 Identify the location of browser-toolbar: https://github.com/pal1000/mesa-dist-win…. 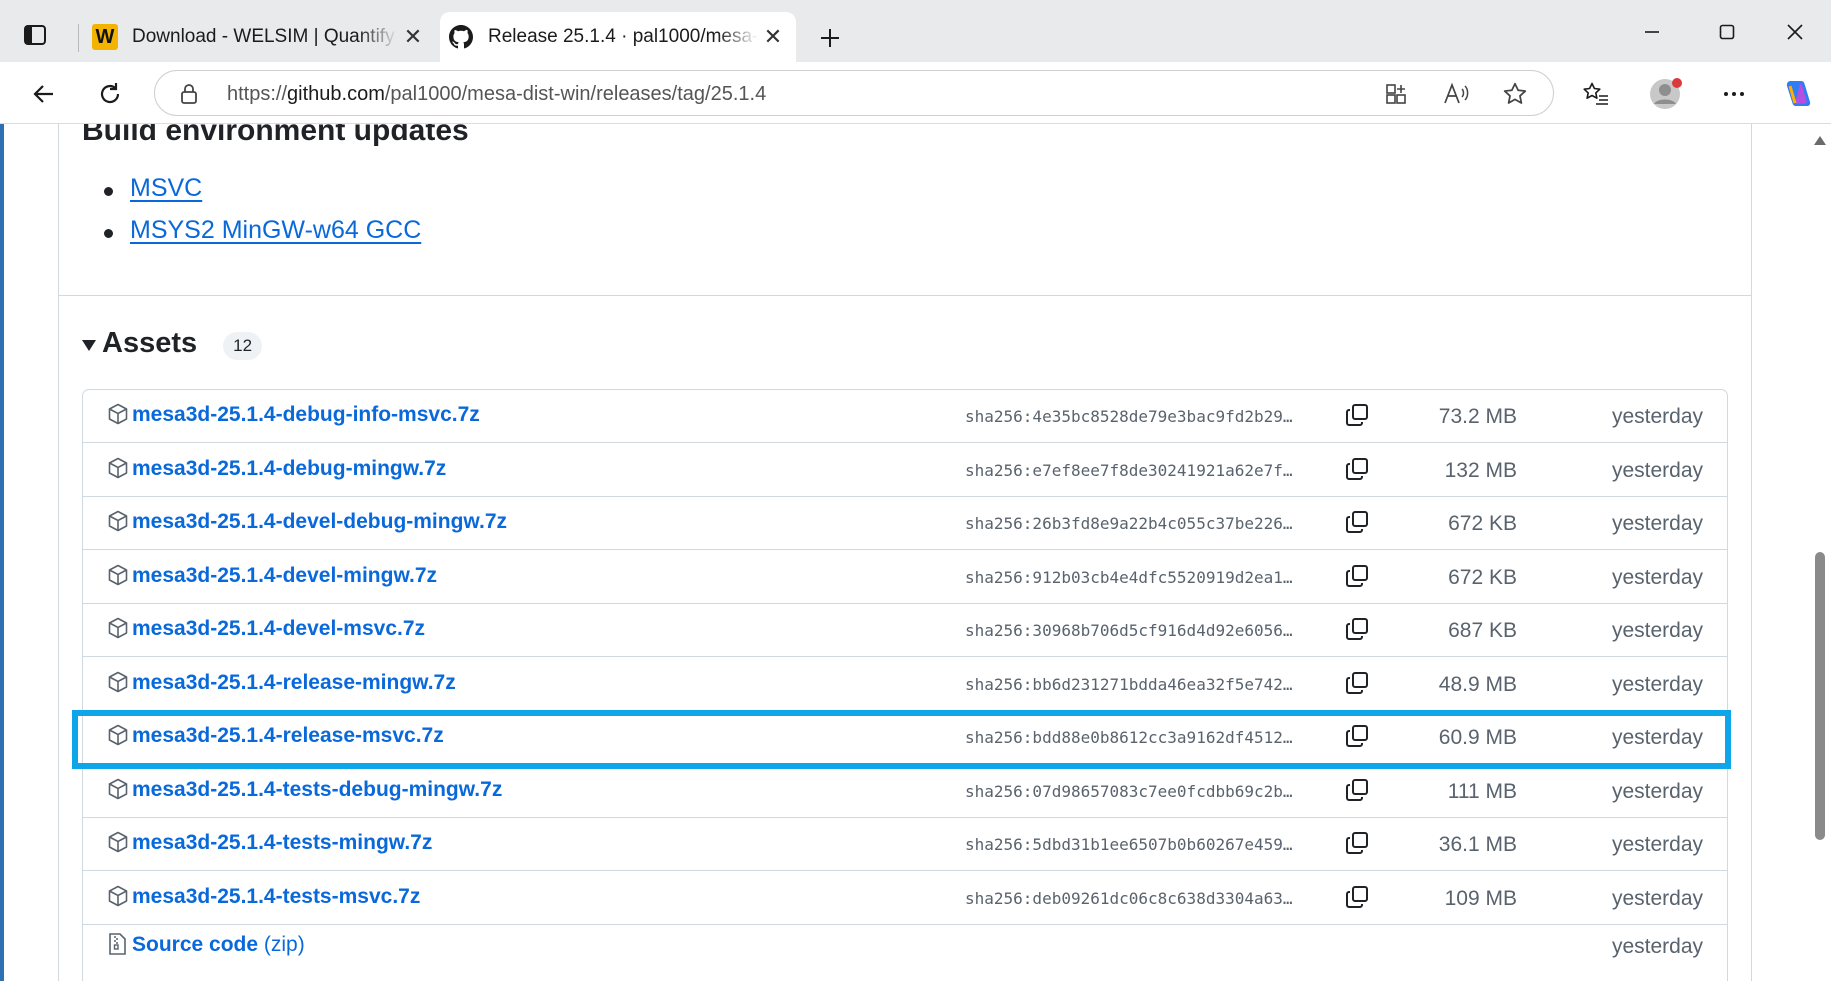
(915, 93).